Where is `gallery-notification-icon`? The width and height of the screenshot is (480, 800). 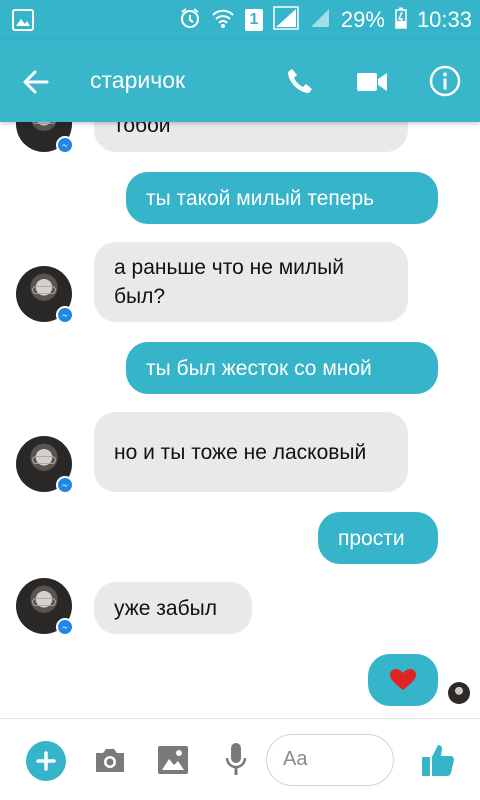
gallery-notification-icon is located at coordinates (23, 22).